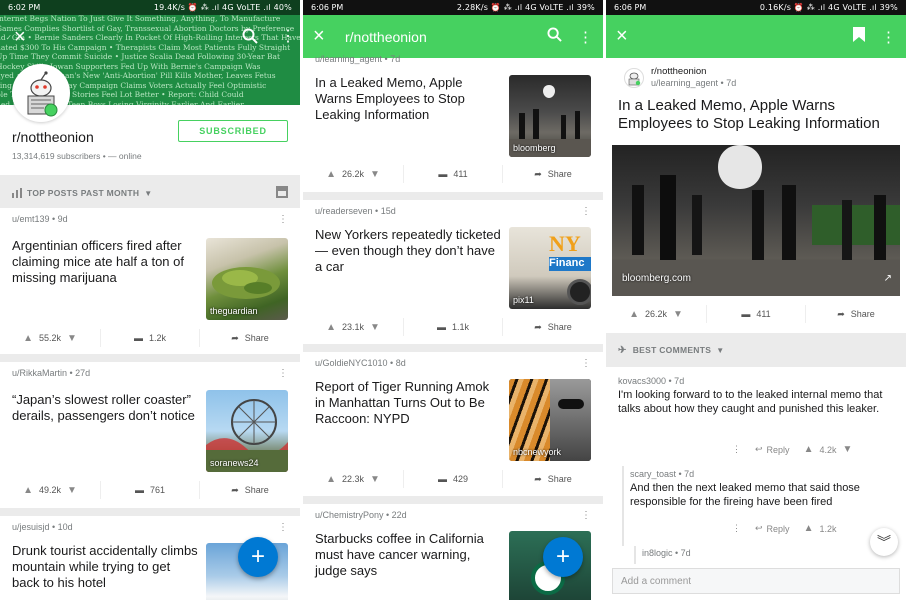 This screenshot has height=600, width=906. Describe the element at coordinates (233, 131) in the screenshot. I see `subscribed-button: SUBSCRIBED` at that location.